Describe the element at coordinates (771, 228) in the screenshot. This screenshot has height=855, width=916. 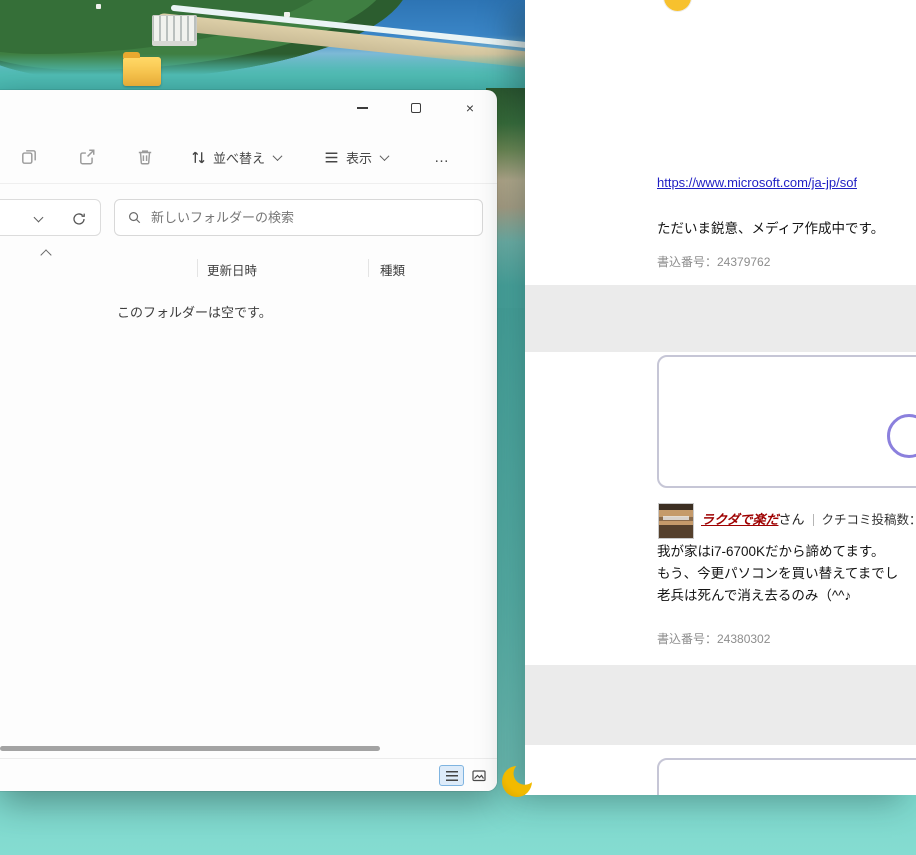
I see `post1-body: ただいま鋭意、メディア作成中です。` at that location.